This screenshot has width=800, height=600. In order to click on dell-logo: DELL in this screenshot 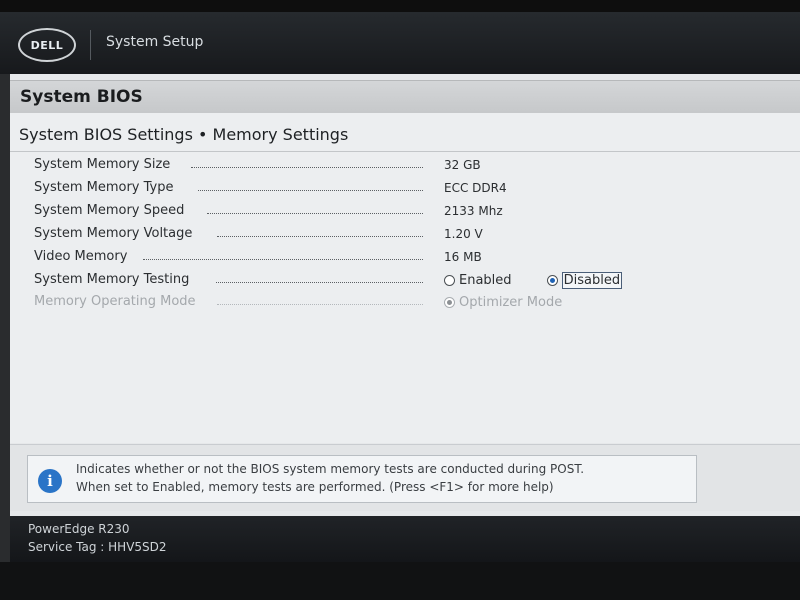, I will do `click(47, 45)`.